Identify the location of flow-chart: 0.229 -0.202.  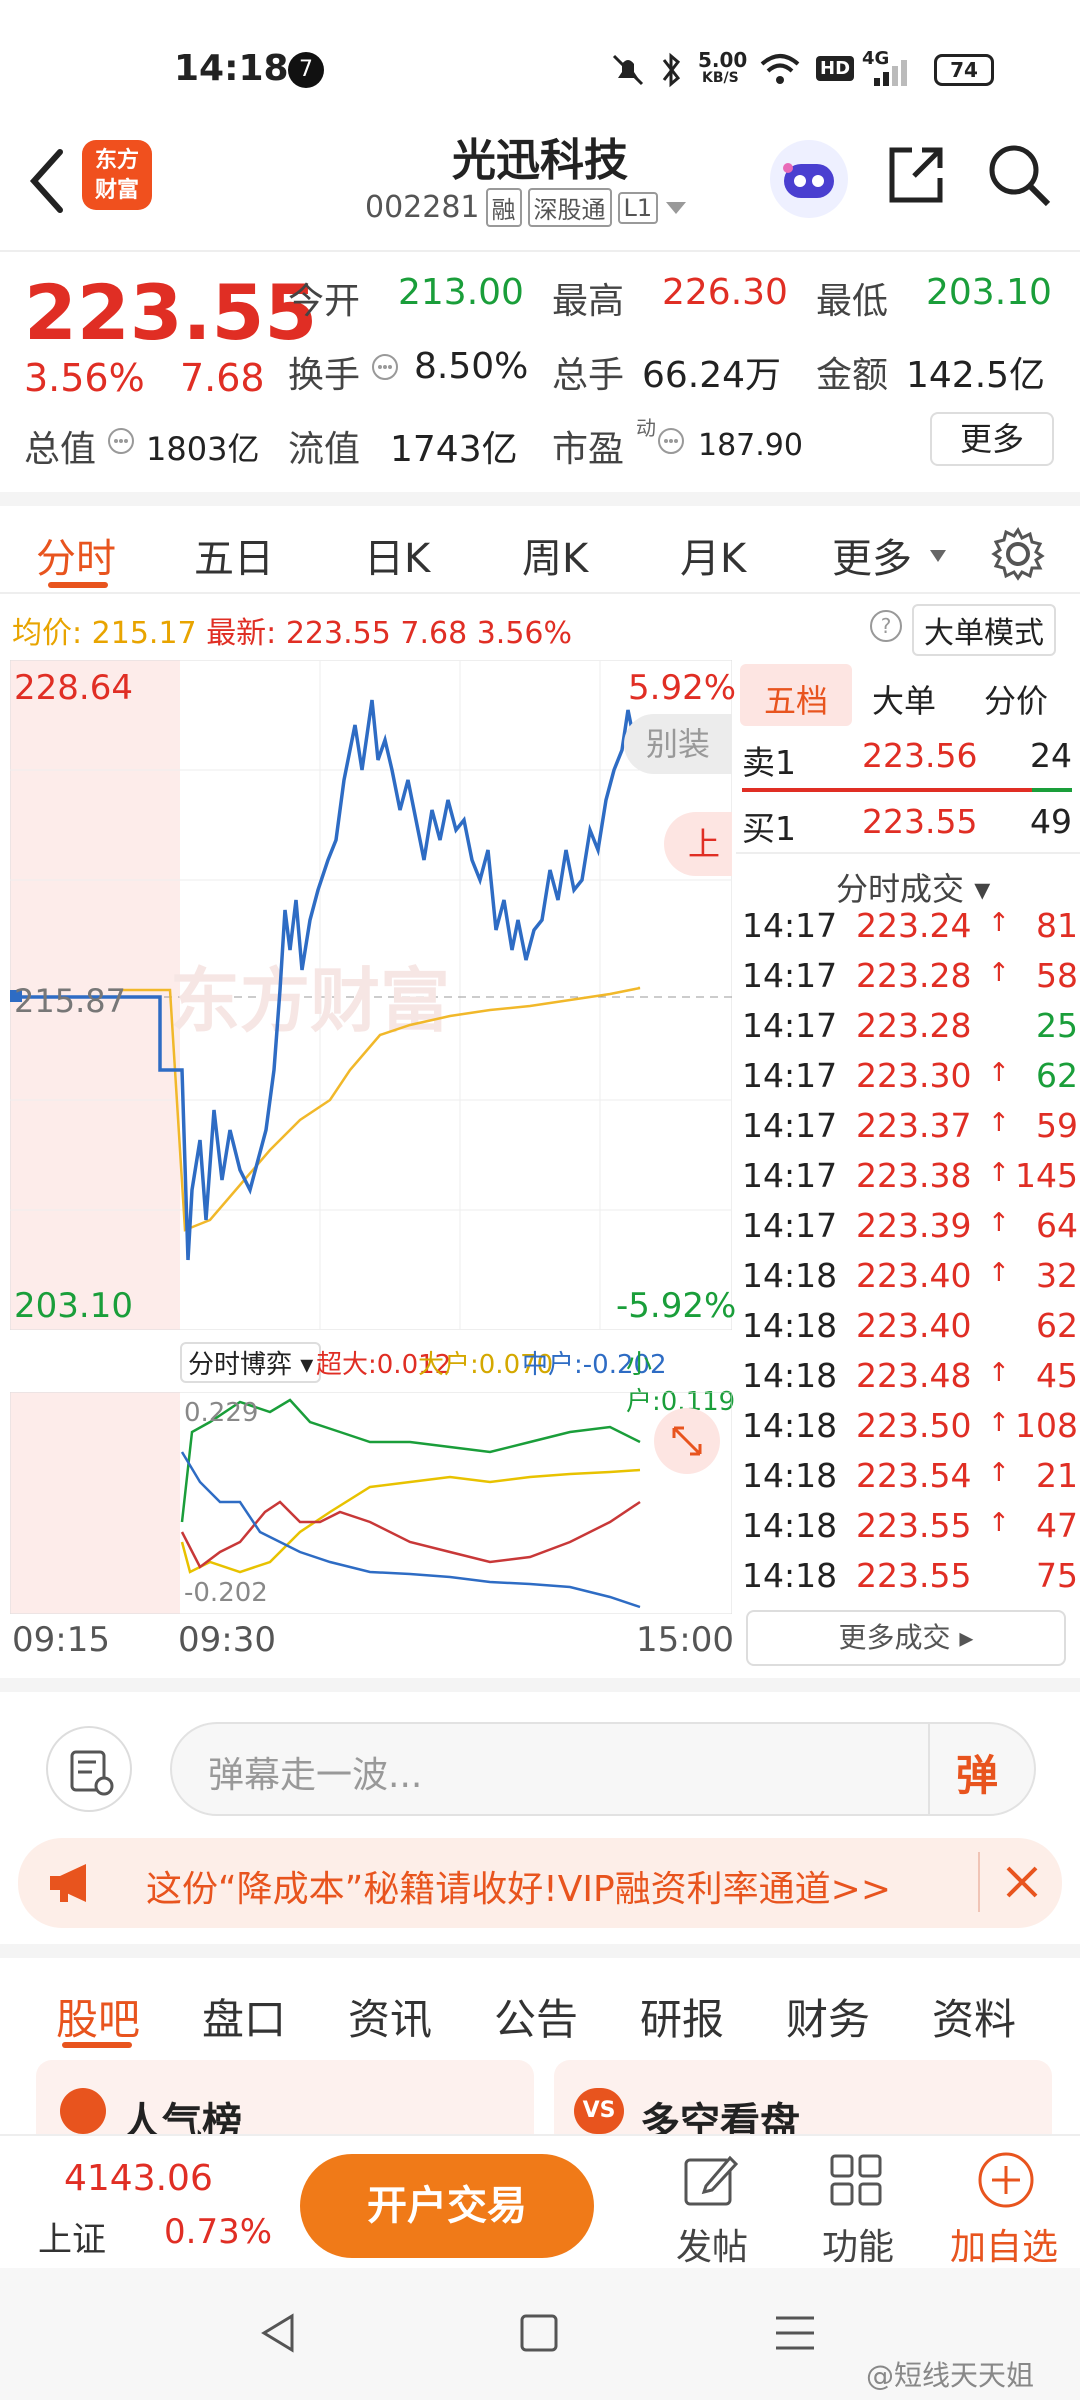
(371, 1503).